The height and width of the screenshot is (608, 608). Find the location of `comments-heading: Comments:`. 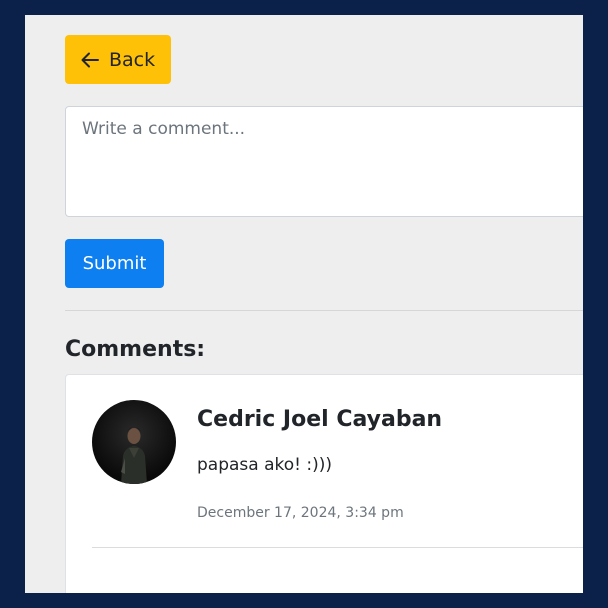

comments-heading: Comments: is located at coordinates (135, 349).